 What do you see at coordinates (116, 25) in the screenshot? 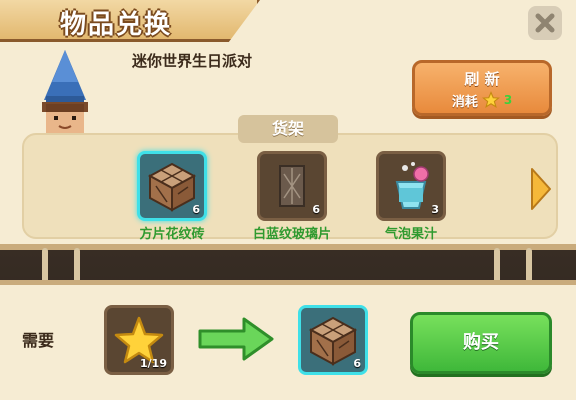
I see `window-title: 物品兑换` at bounding box center [116, 25].